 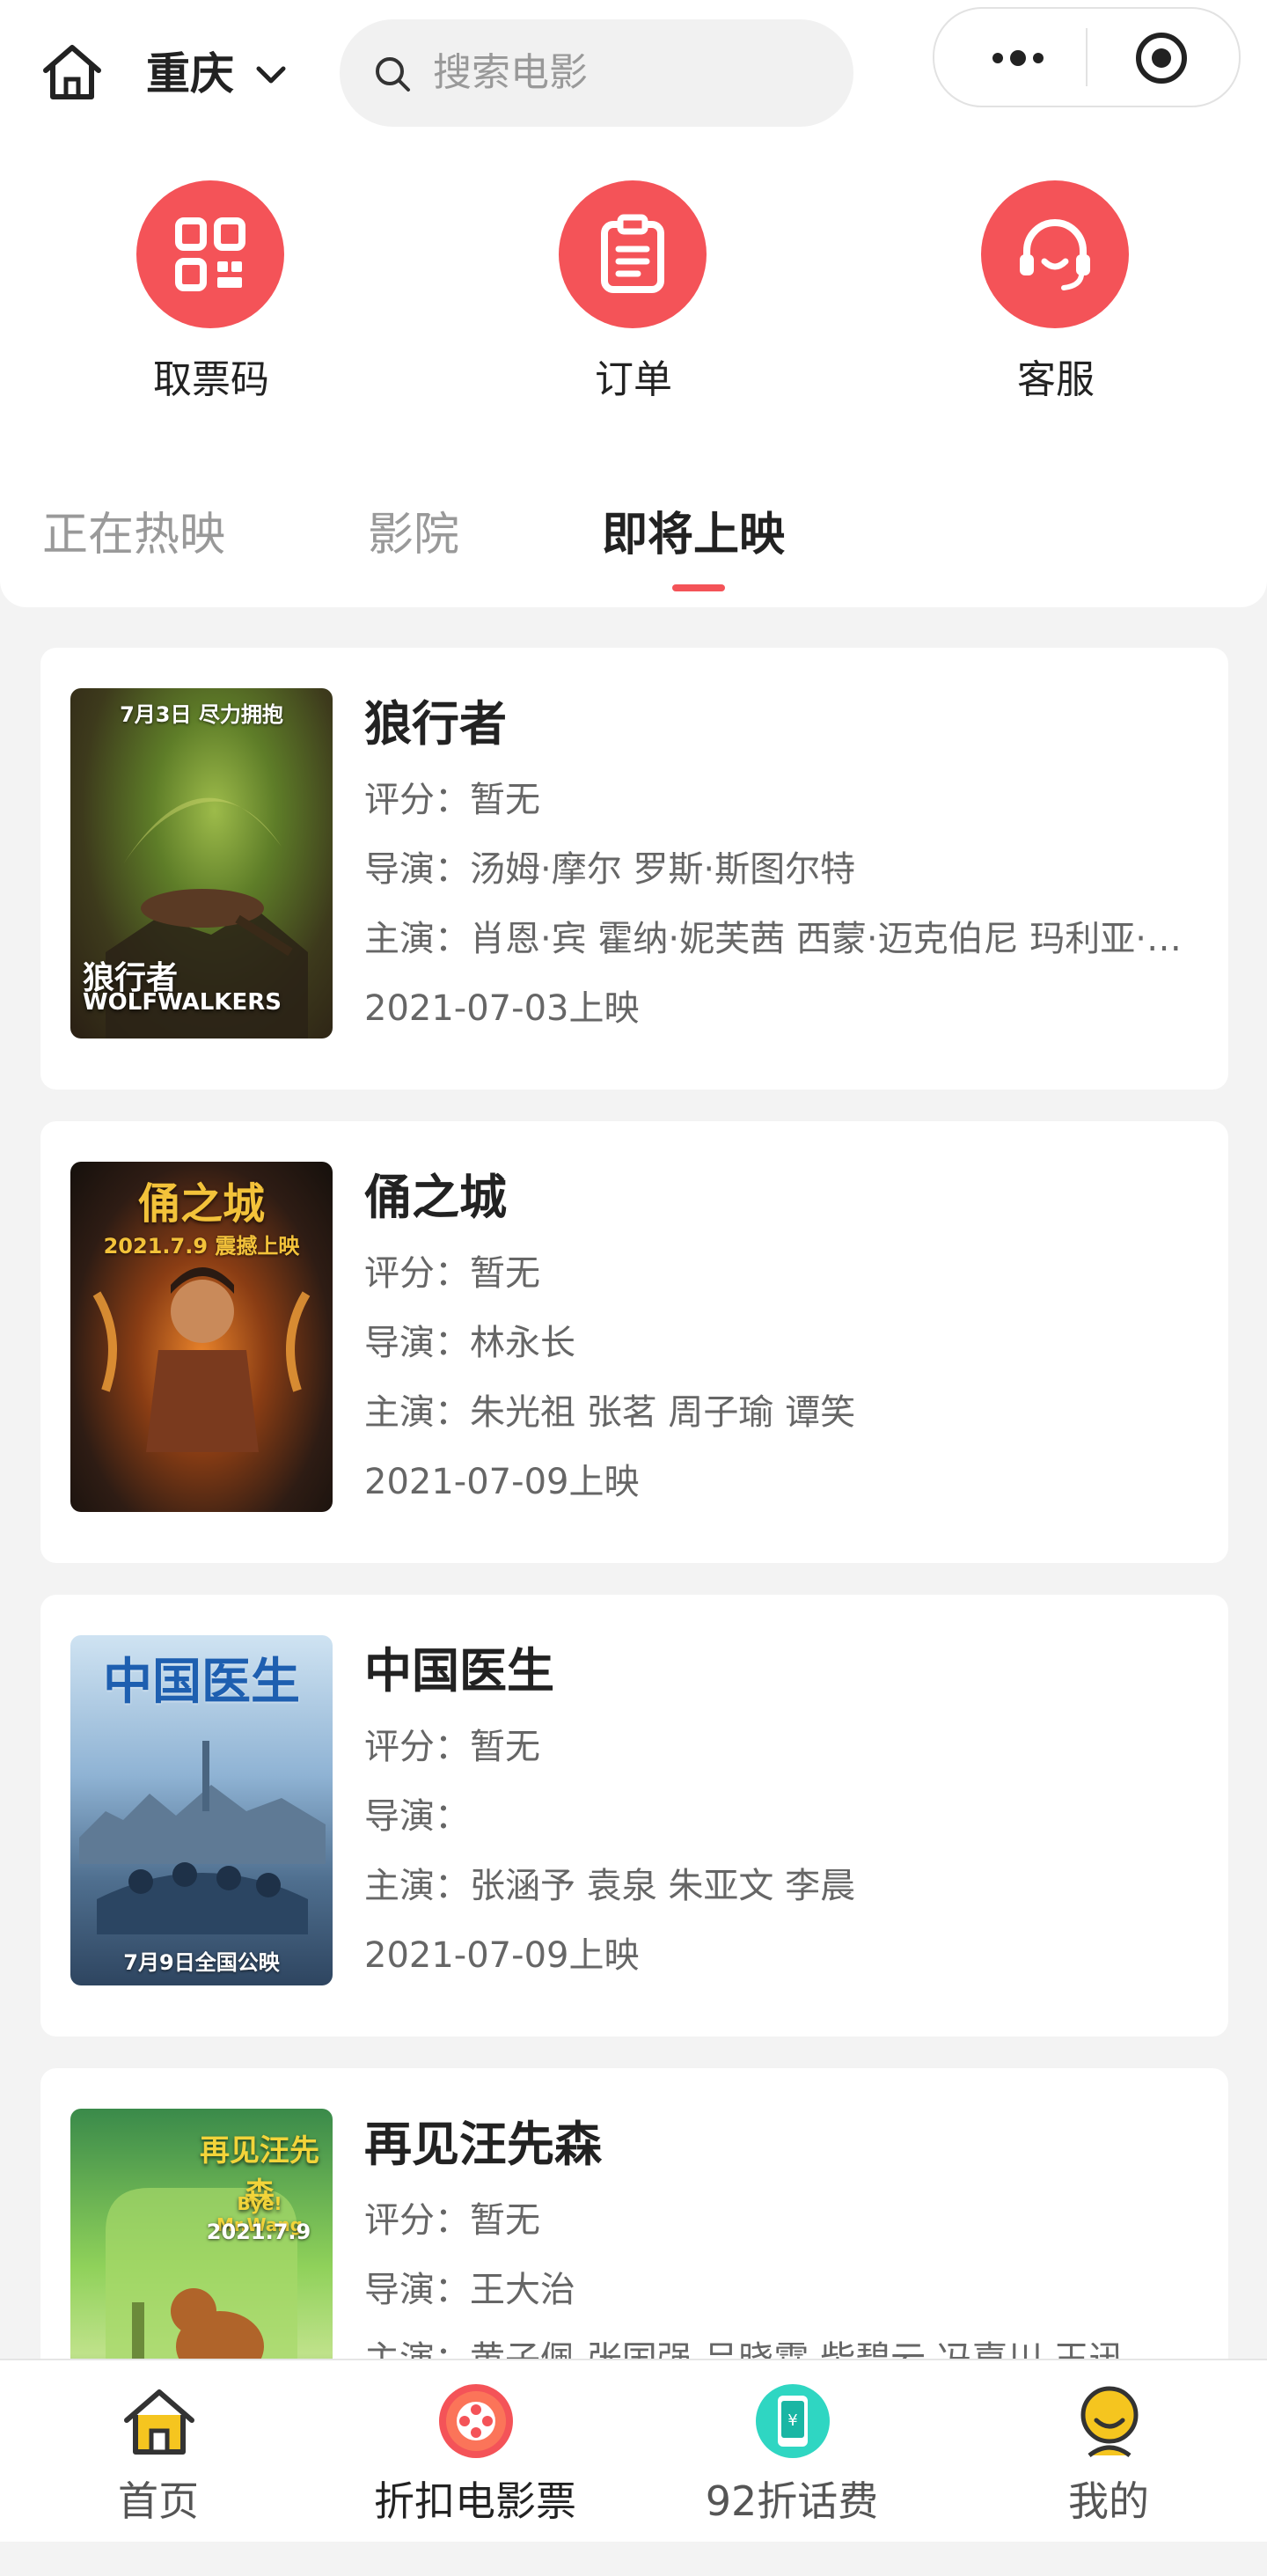 What do you see at coordinates (510, 72) in the screenshot?
I see `search-placeholder: 搜索电影` at bounding box center [510, 72].